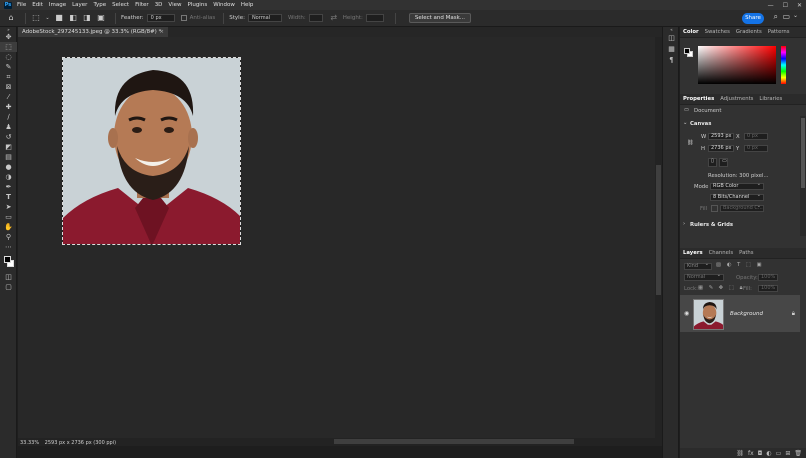 The height and width of the screenshot is (458, 806). I want to click on history-brush-tool-icon: ↺, so click(8, 137).